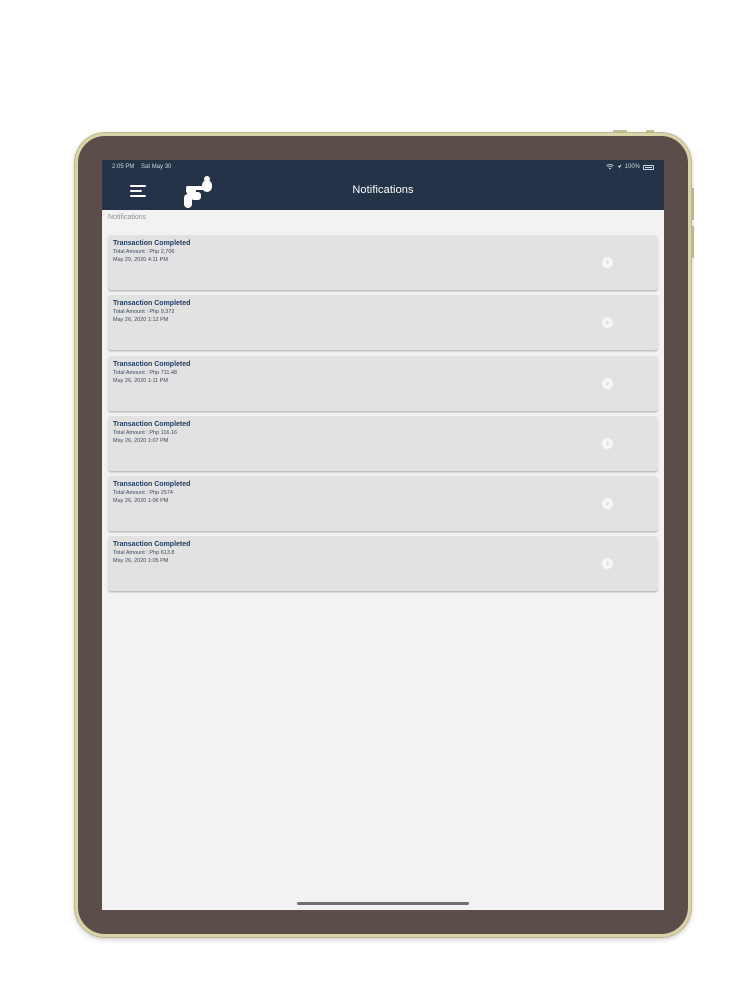  I want to click on notification-date: May 26, 2020 1:05 PM, so click(141, 561).